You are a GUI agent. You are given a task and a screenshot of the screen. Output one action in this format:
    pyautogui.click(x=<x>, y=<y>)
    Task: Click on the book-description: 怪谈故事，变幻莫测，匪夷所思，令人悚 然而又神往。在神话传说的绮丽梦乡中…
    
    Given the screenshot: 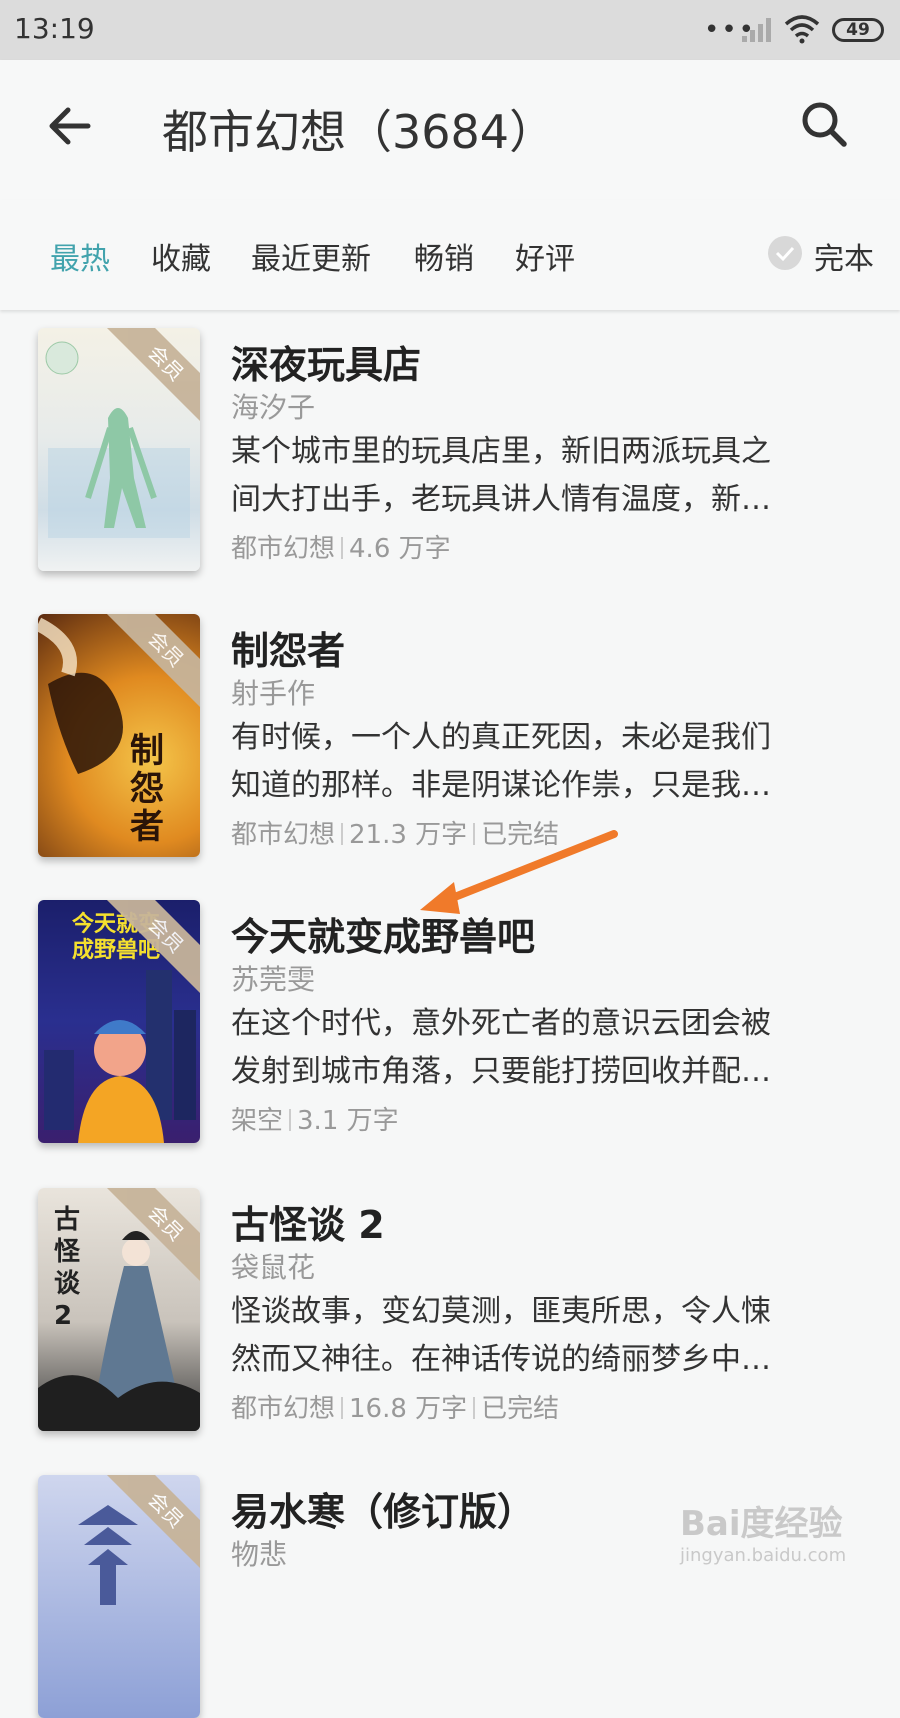 What is the action you would take?
    pyautogui.click(x=546, y=1336)
    